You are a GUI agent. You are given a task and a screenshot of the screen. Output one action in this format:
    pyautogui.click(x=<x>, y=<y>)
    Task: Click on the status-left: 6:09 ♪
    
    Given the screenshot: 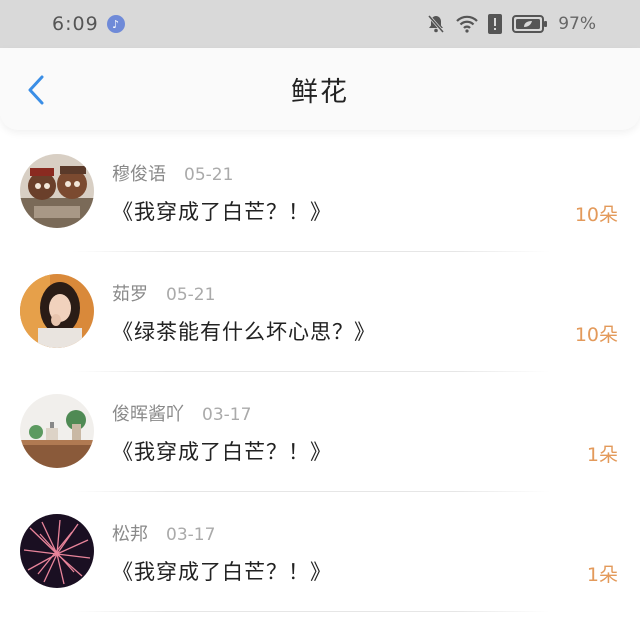 What is the action you would take?
    pyautogui.click(x=88, y=24)
    